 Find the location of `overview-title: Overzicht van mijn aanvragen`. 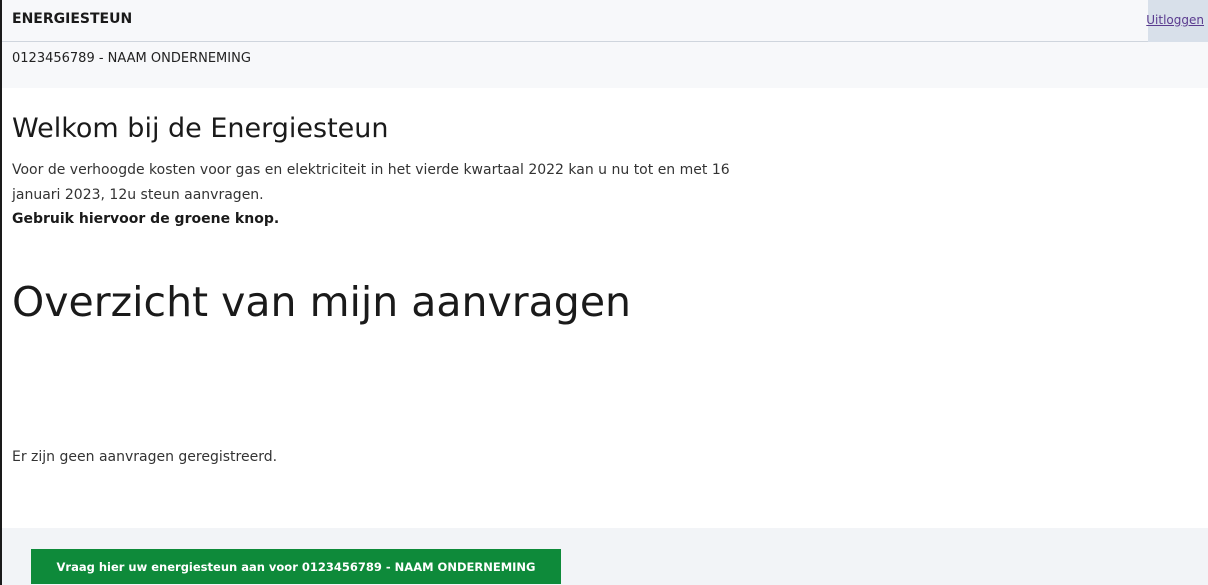

overview-title: Overzicht van mijn aanvragen is located at coordinates (322, 302).